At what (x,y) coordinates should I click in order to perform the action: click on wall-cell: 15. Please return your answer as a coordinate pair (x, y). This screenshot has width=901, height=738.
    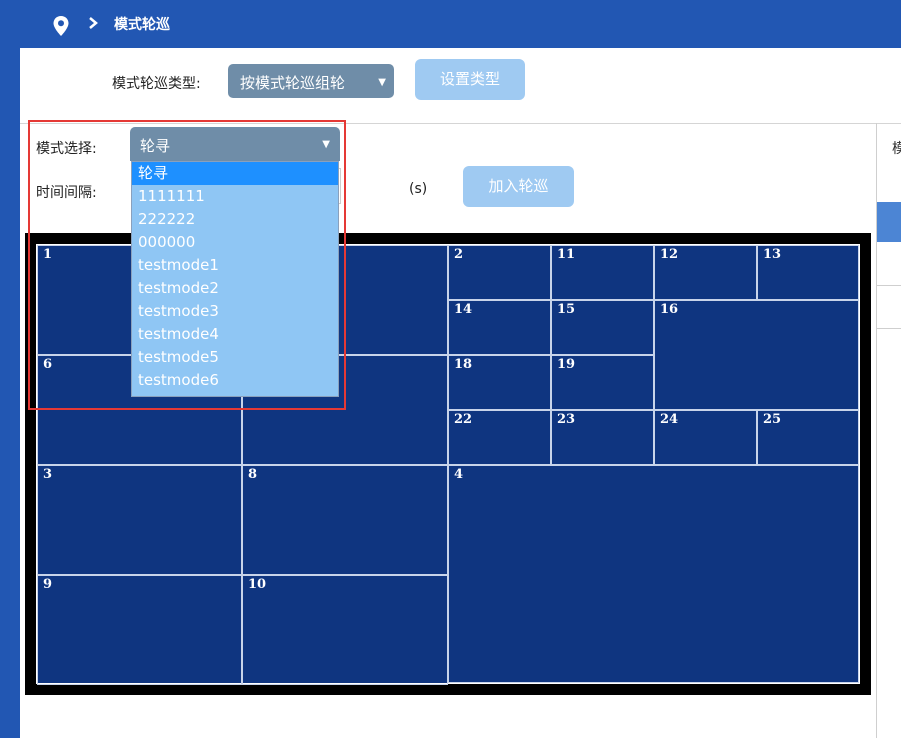
    Looking at the image, I should click on (602, 327).